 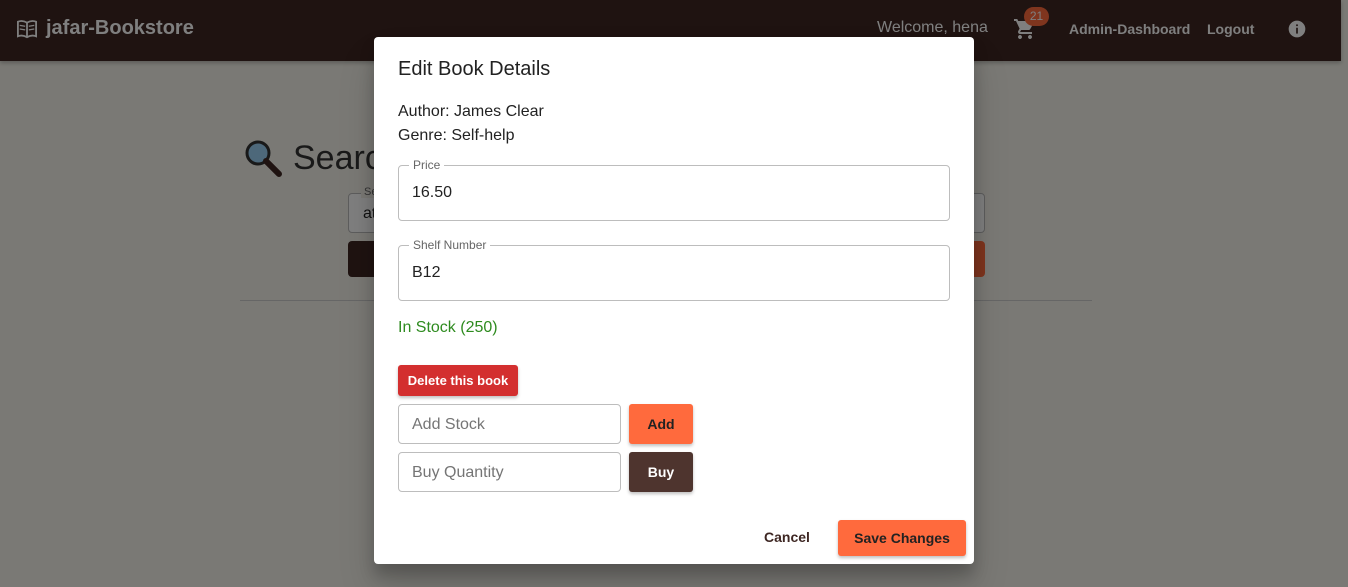 What do you see at coordinates (432, 192) in the screenshot?
I see `price-value: 16.50` at bounding box center [432, 192].